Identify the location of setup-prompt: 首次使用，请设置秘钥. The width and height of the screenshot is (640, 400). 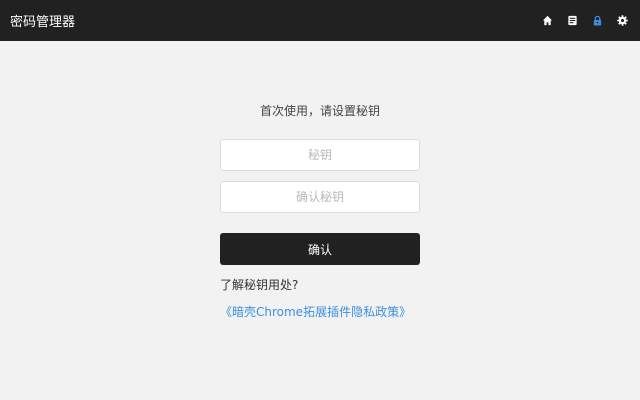
(319, 111).